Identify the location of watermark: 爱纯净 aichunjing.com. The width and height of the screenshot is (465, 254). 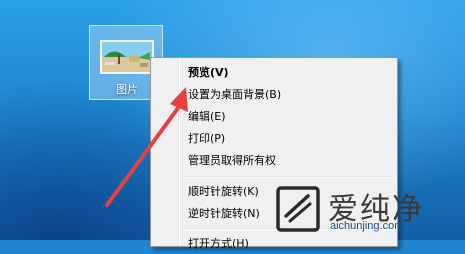
(368, 211).